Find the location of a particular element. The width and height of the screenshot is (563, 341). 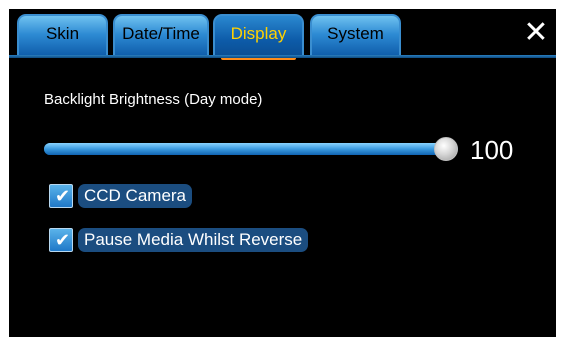

tab-bar: Skin Date/Time Display System ✕ is located at coordinates (282, 34).